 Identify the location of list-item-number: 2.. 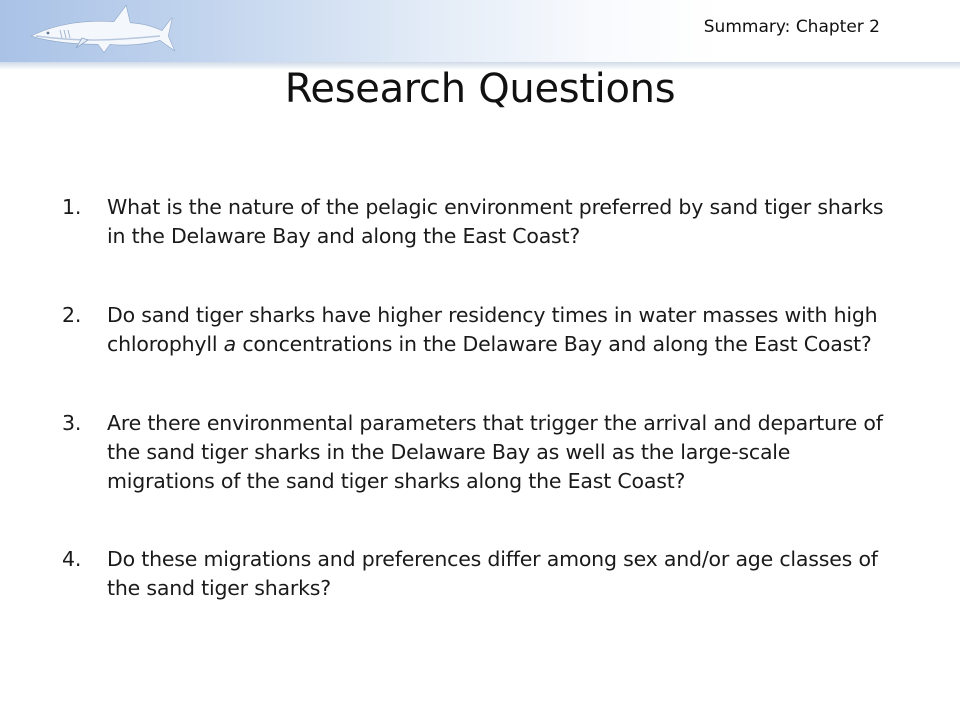
(72, 315).